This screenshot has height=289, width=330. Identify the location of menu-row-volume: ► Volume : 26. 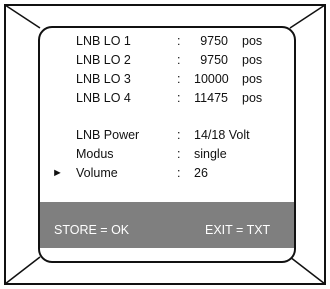
(167, 173).